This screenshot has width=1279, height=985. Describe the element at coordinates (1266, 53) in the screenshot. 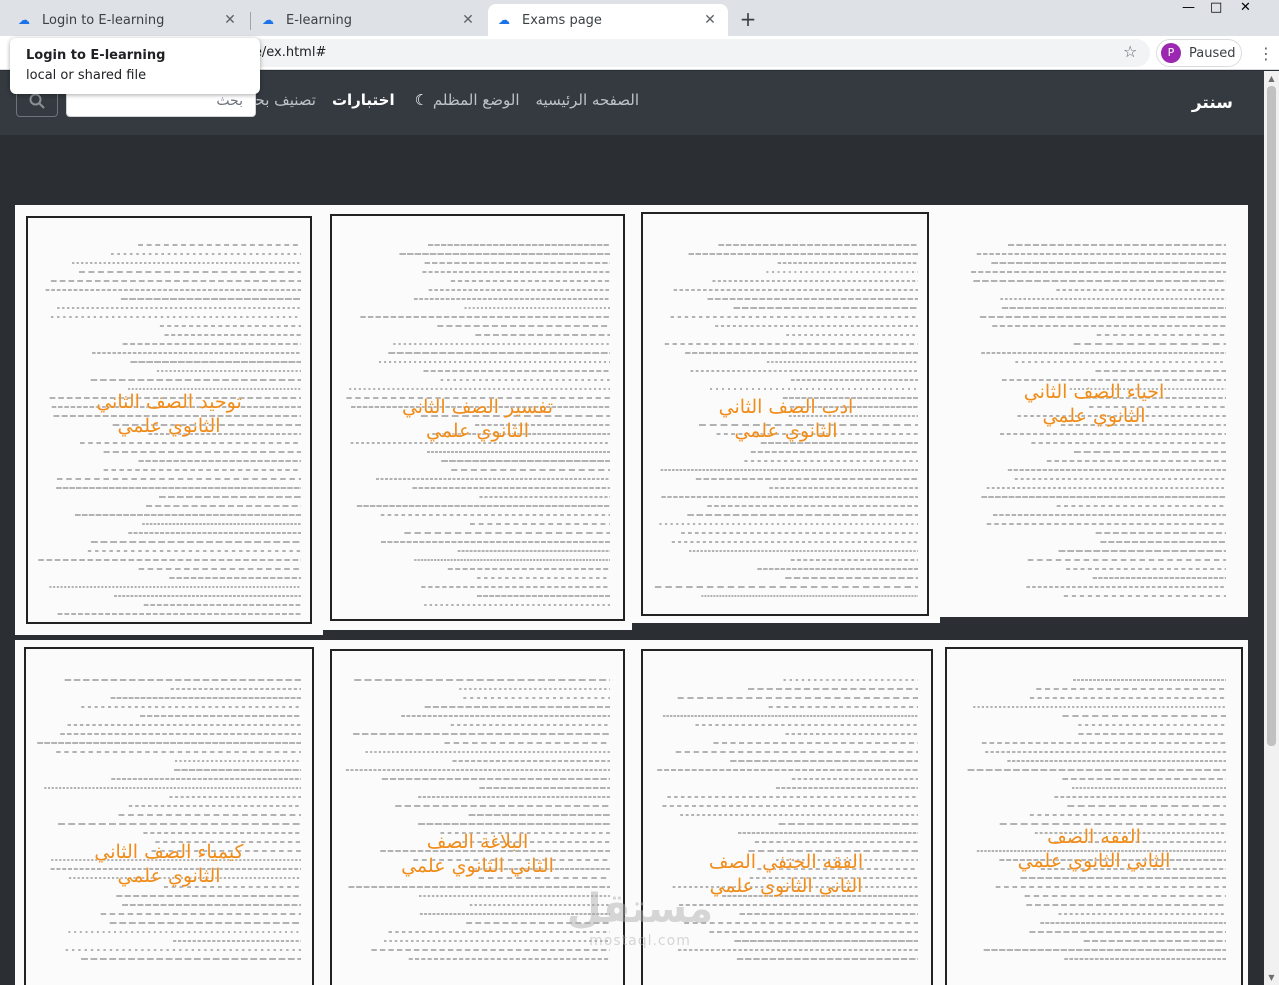

I see `menu-icon: ⋮` at that location.